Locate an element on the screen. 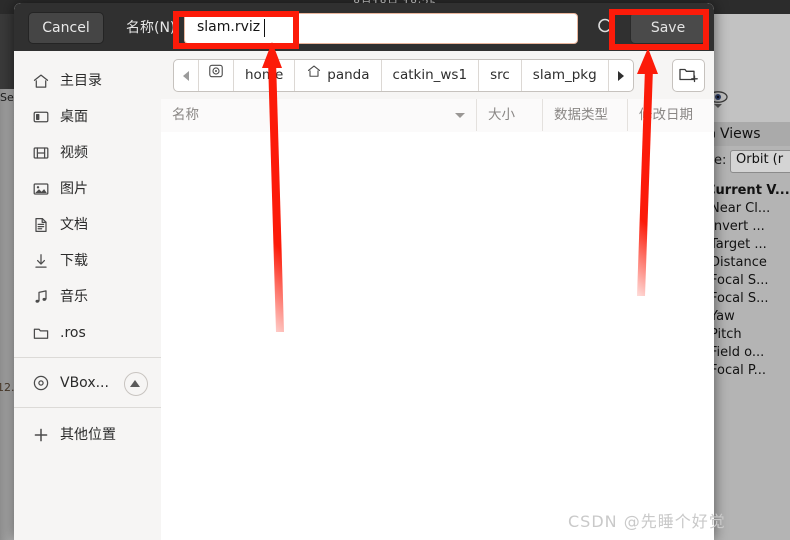 The width and height of the screenshot is (790, 540). sidebar-item-4: 图片 is located at coordinates (87, 189).